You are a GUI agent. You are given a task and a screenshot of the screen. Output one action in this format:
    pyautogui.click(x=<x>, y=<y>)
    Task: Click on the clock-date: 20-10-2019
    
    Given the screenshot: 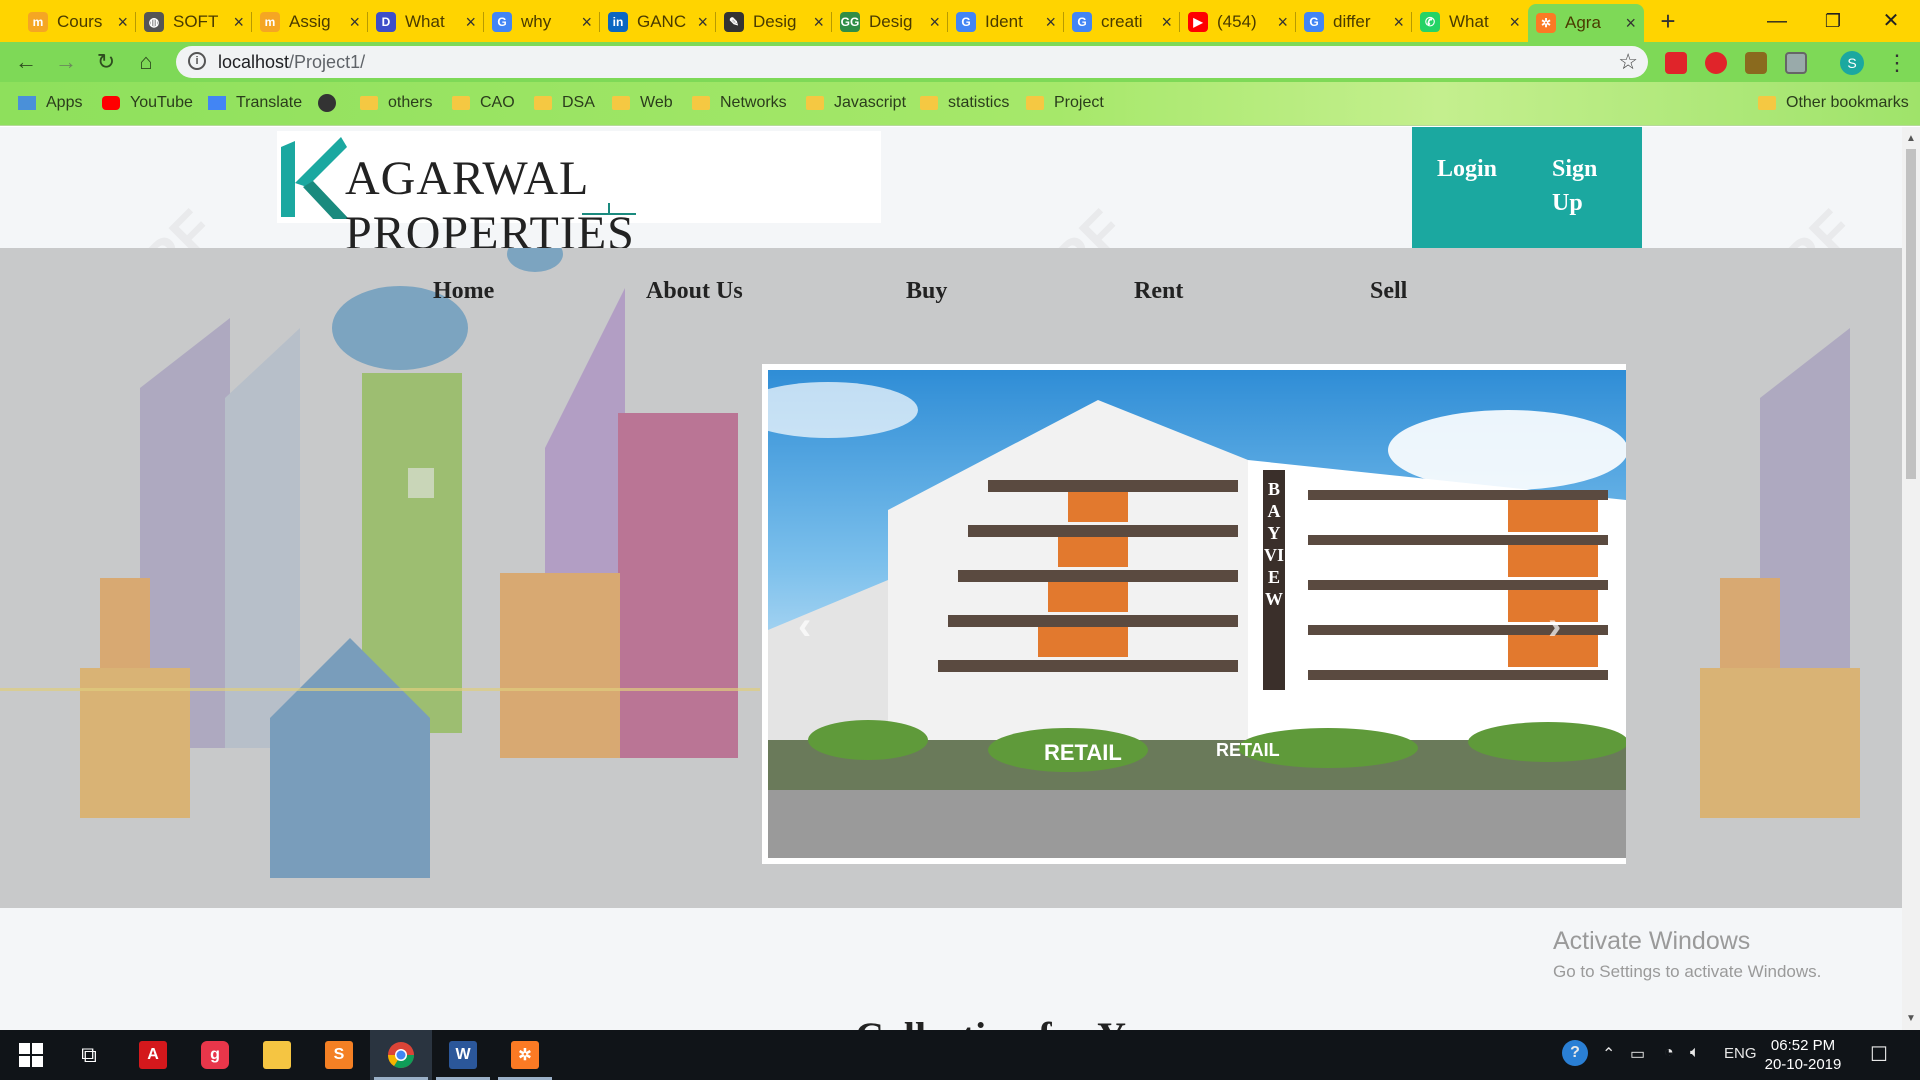 What is the action you would take?
    pyautogui.click(x=1803, y=1064)
    